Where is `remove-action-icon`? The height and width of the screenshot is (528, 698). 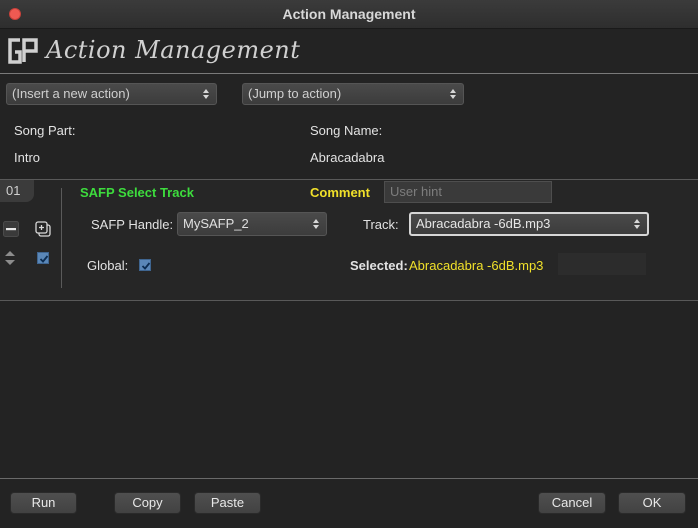
remove-action-icon is located at coordinates (11, 229).